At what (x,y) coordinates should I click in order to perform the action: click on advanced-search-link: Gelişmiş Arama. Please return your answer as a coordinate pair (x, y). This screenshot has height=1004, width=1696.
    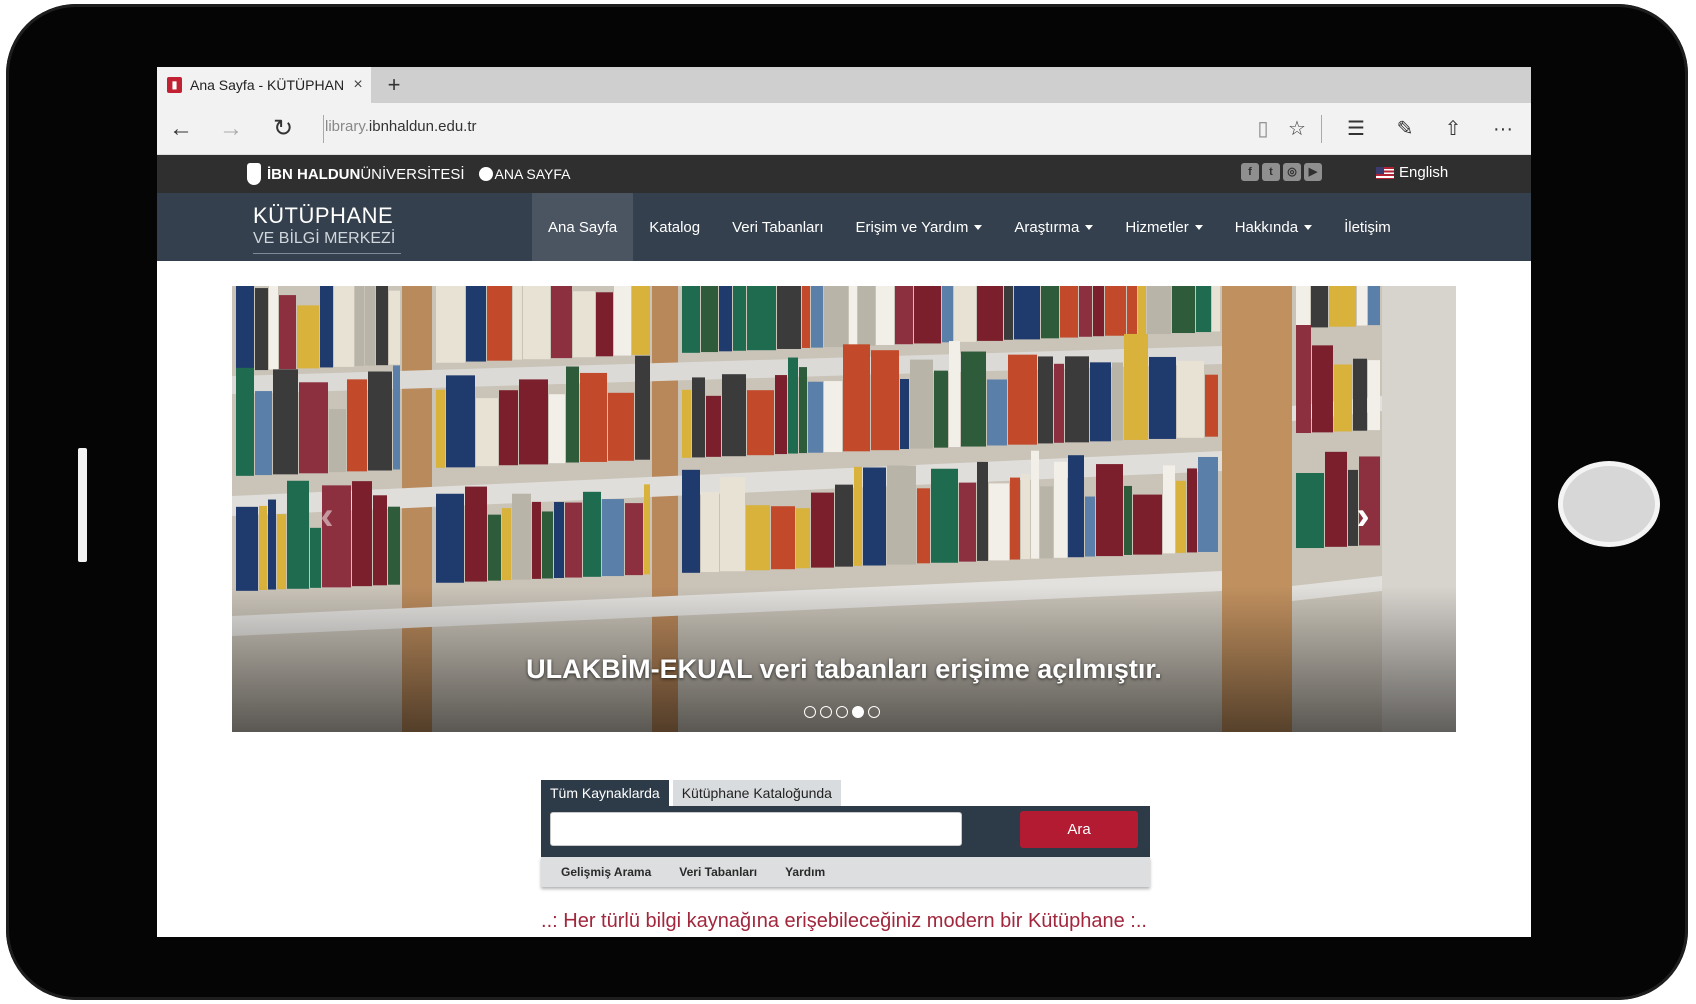
    Looking at the image, I should click on (606, 872).